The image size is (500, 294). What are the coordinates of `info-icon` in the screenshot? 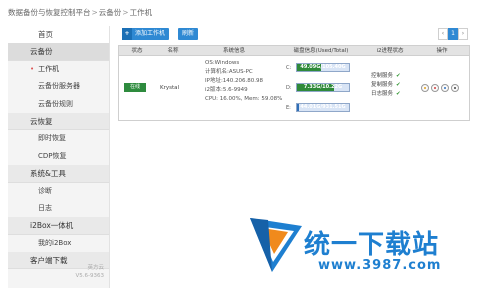 It's located at (445, 88).